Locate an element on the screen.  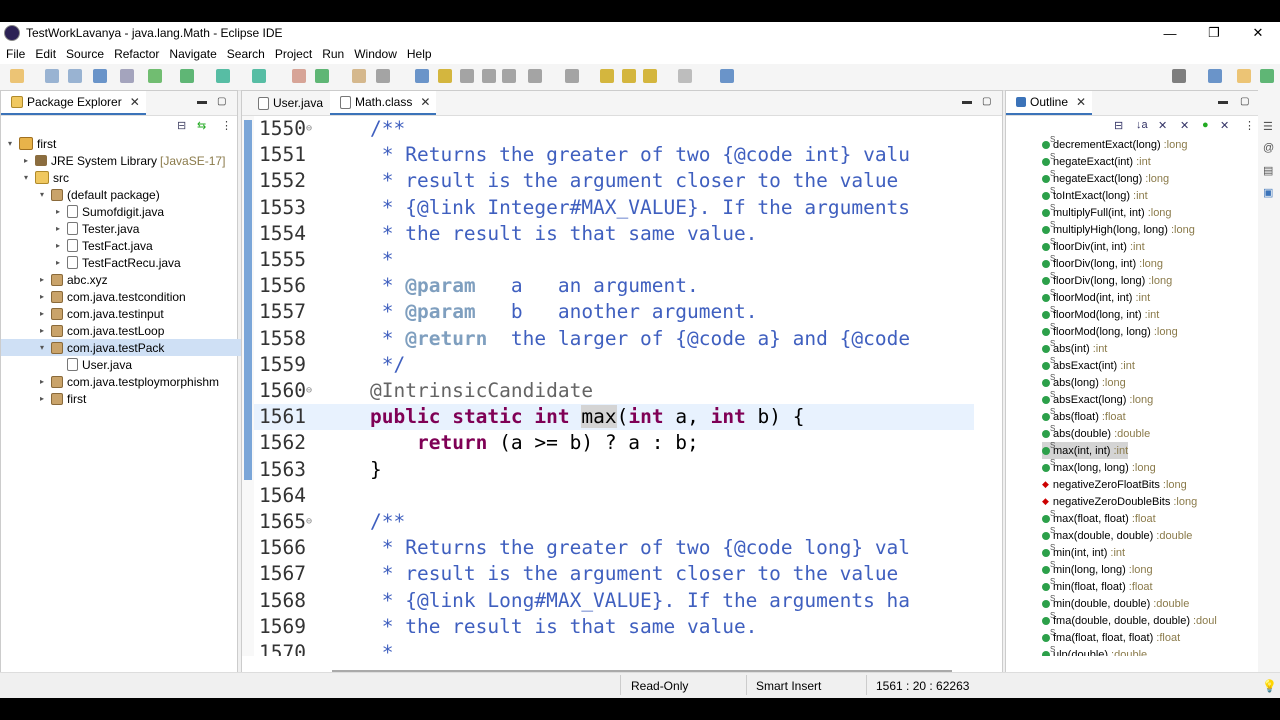
collapse-all-icon: ⊟ is located at coordinates (181, 125).